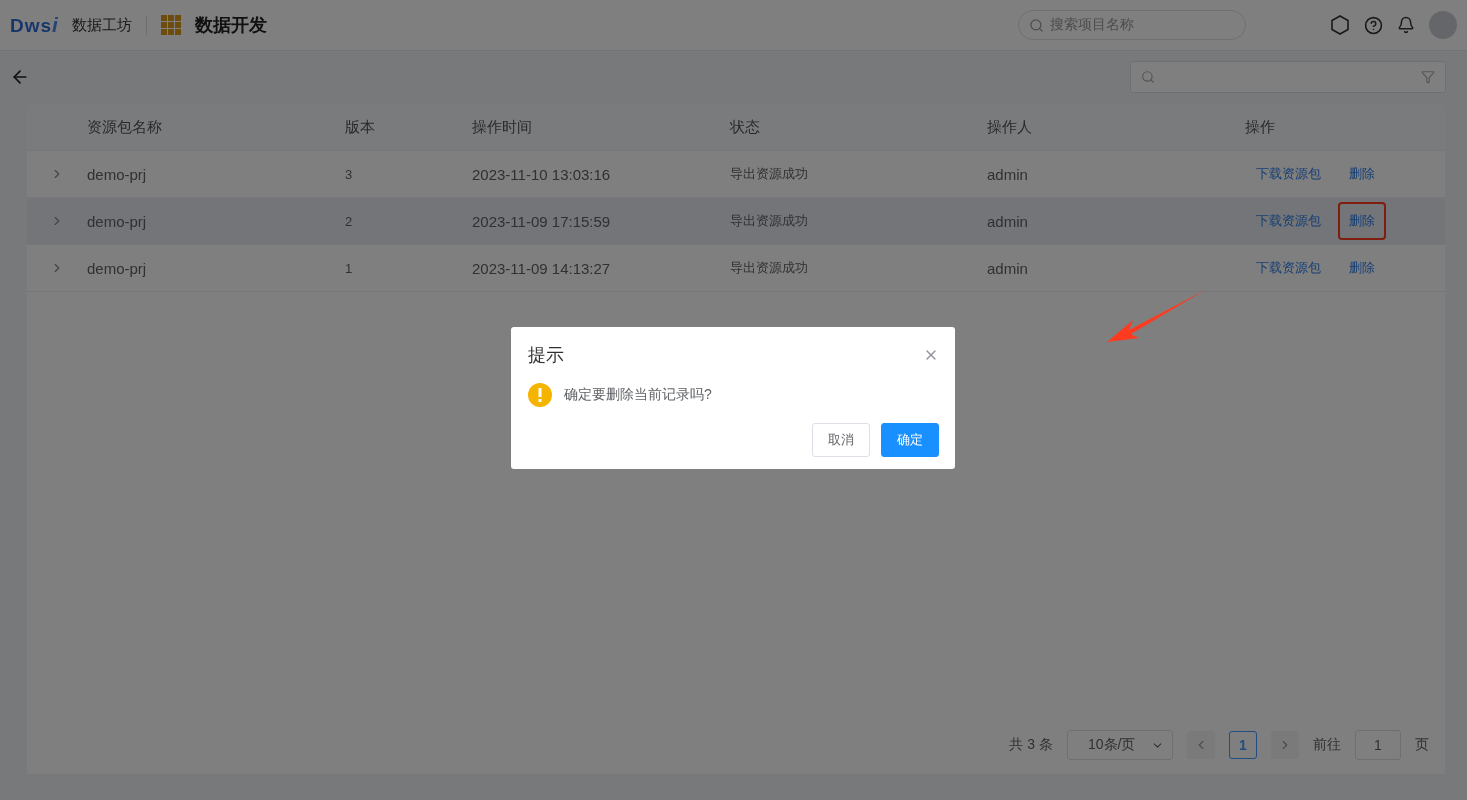 Image resolution: width=1467 pixels, height=800 pixels. I want to click on table-cell-text: 2023-11-10 13:03:16, so click(542, 174).